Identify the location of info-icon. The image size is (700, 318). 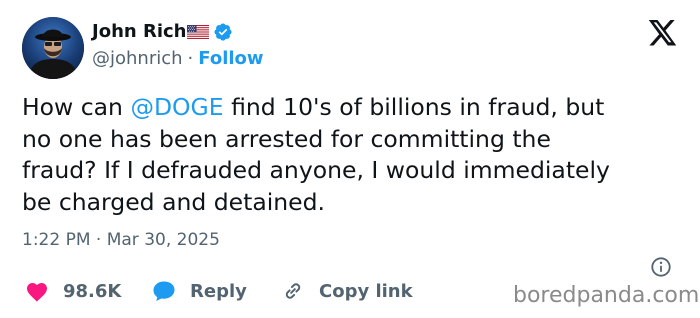
(661, 267).